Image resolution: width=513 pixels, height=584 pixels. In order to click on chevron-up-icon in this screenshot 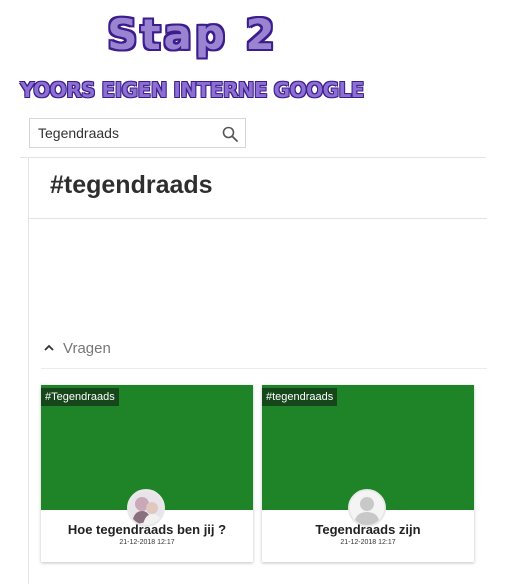, I will do `click(49, 347)`.